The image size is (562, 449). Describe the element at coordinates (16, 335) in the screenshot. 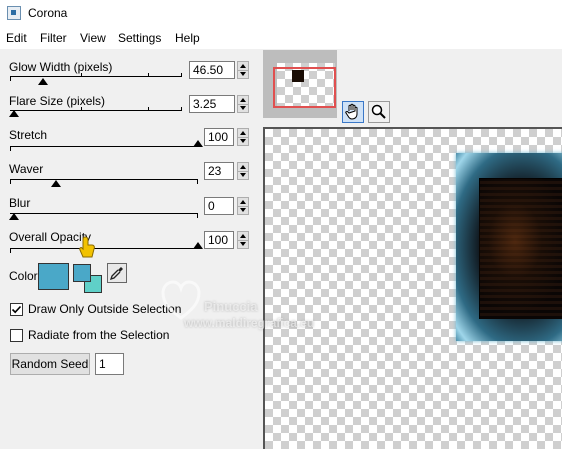

I see `radiate-from-selection-checkbox` at that location.